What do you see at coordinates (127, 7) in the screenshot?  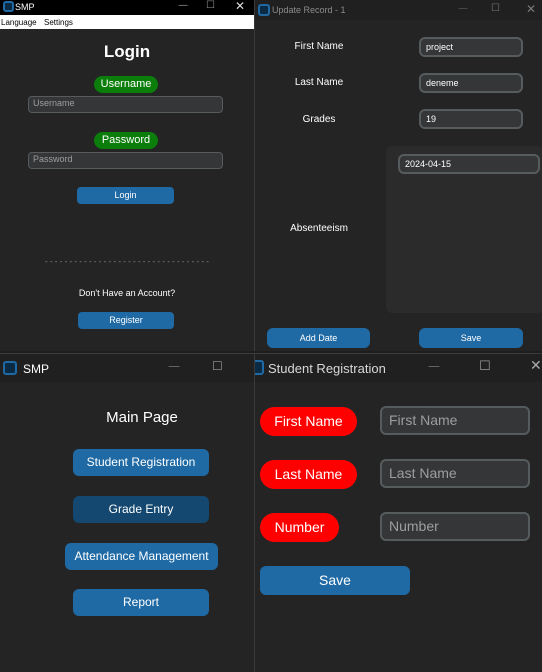 I see `login-titlebar: SMP — ☐ ✕` at bounding box center [127, 7].